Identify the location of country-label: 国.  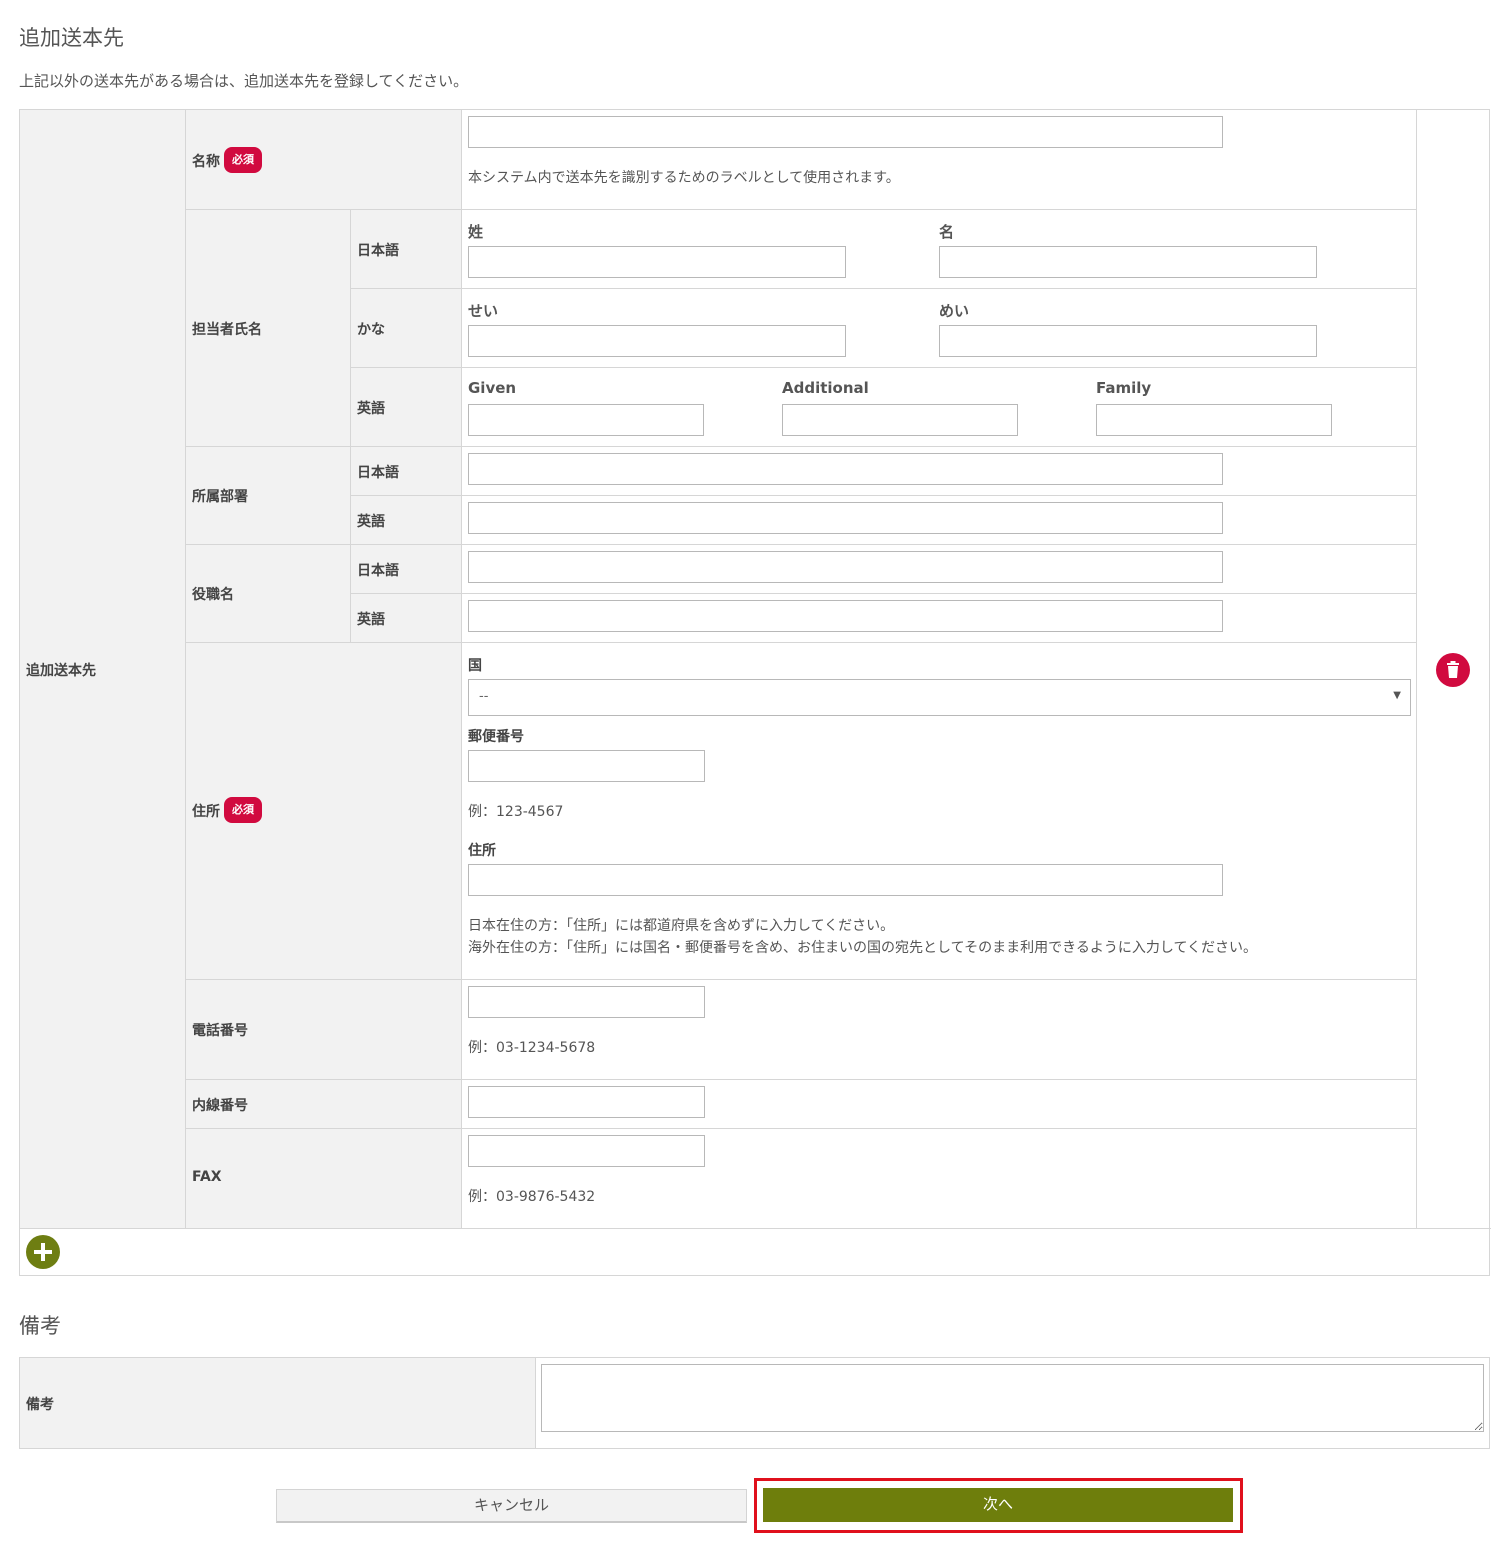
(475, 666).